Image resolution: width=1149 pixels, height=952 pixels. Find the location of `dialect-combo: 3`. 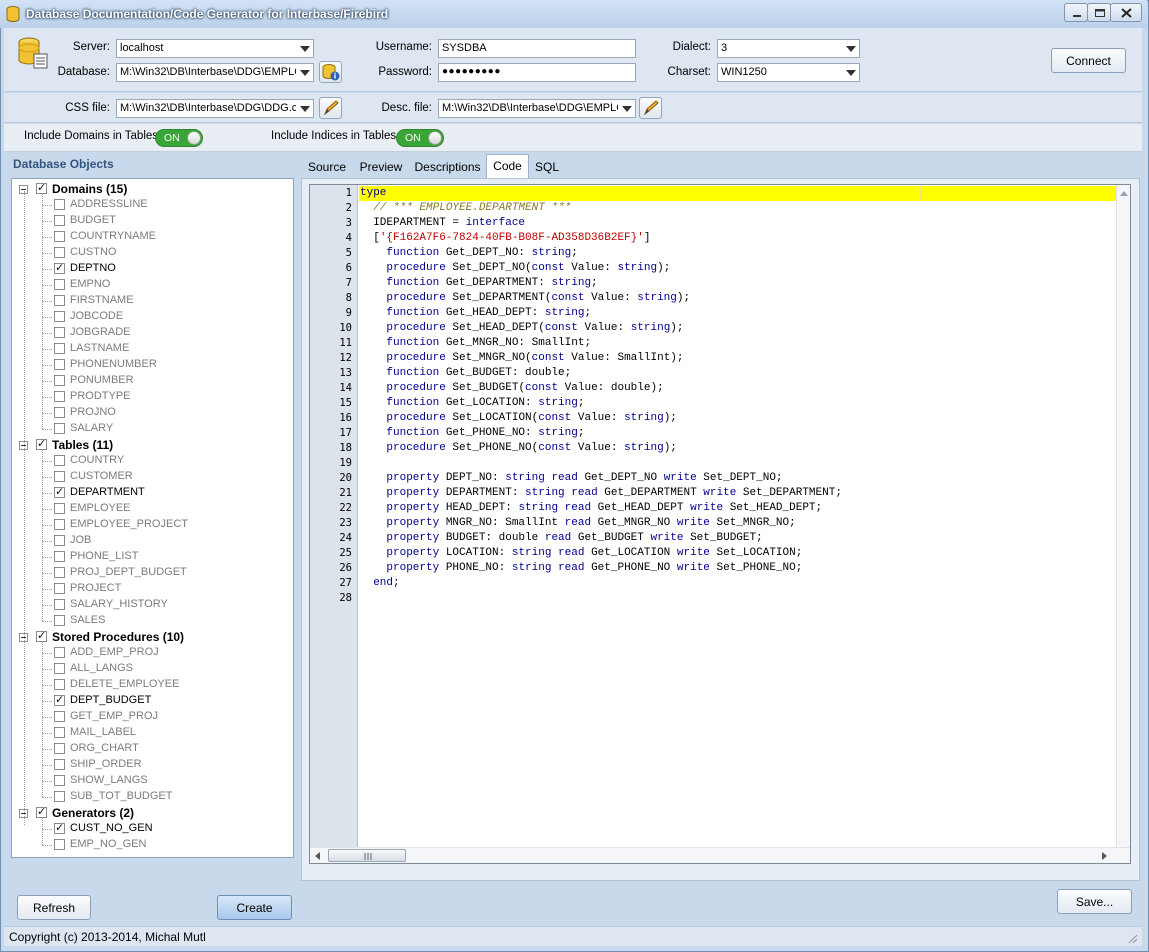

dialect-combo: 3 is located at coordinates (788, 48).